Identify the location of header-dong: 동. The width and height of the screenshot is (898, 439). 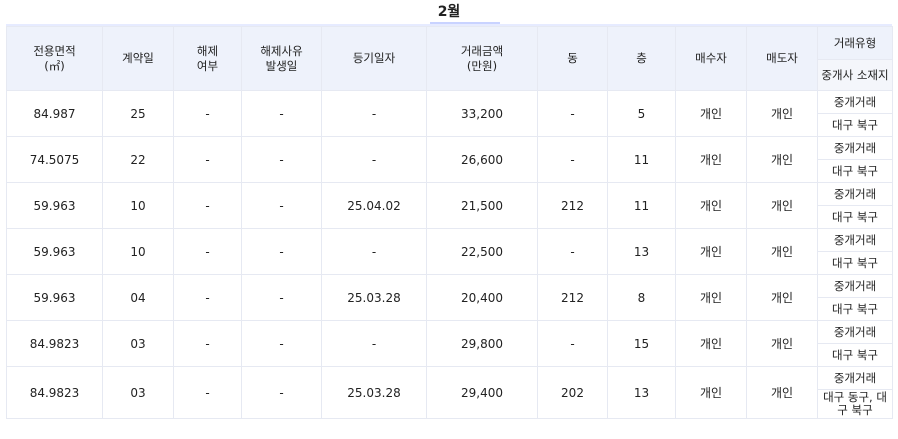
(572, 58).